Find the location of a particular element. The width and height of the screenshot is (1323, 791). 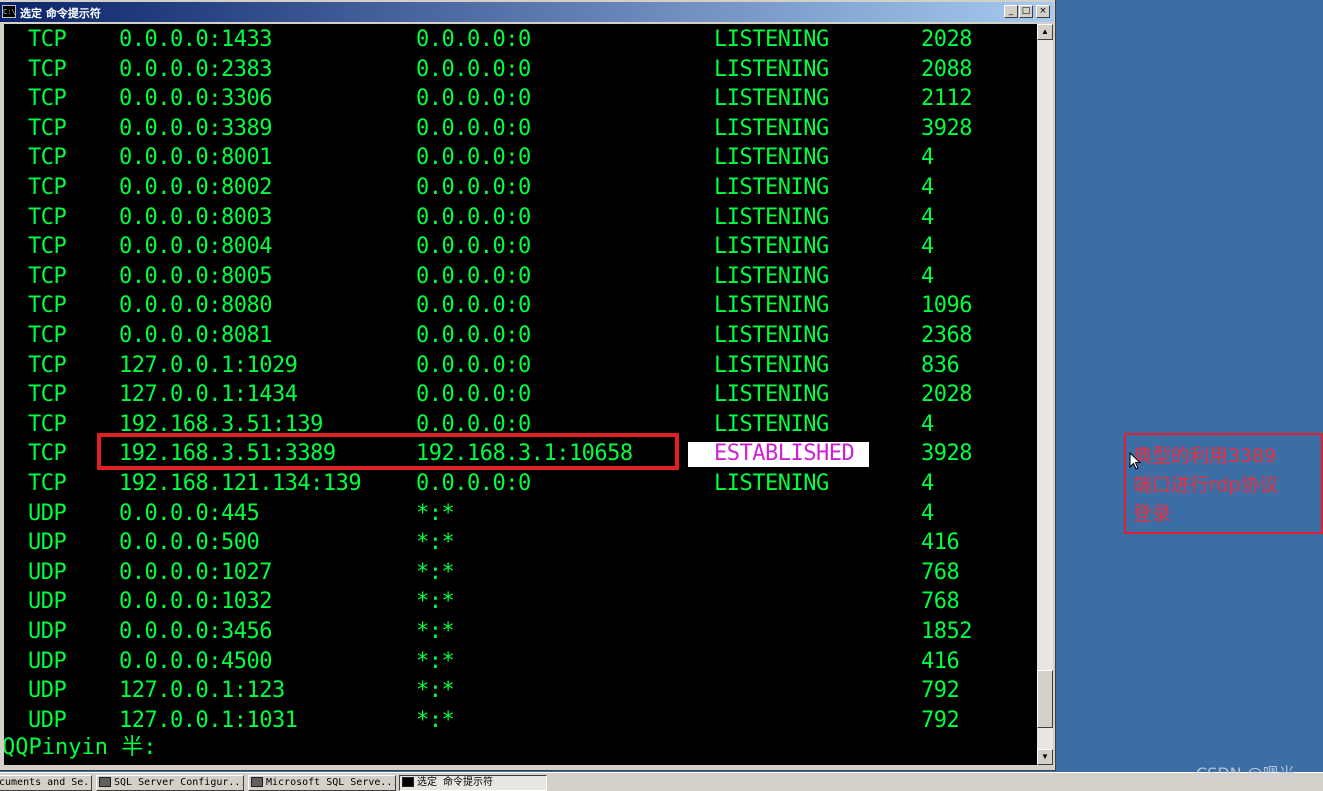

netstat-row: UDP 127.0.0.1:123 *:* 792 is located at coordinates (520, 690).